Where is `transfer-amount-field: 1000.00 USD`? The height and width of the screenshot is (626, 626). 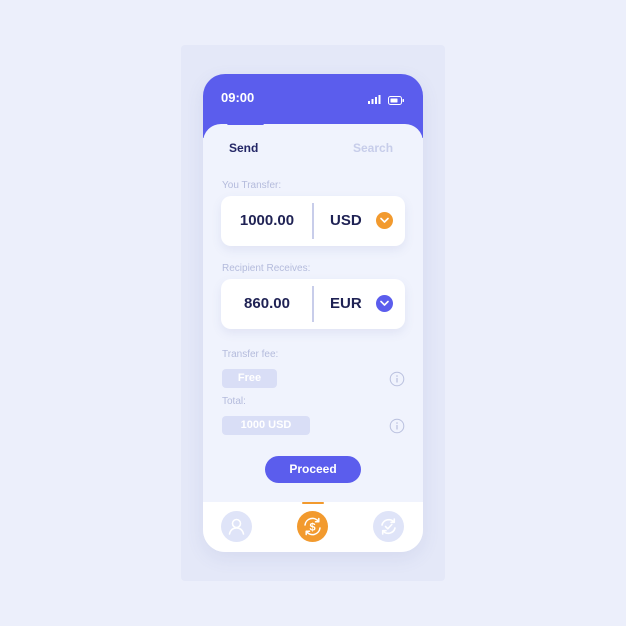
transfer-amount-field: 1000.00 USD is located at coordinates (313, 221).